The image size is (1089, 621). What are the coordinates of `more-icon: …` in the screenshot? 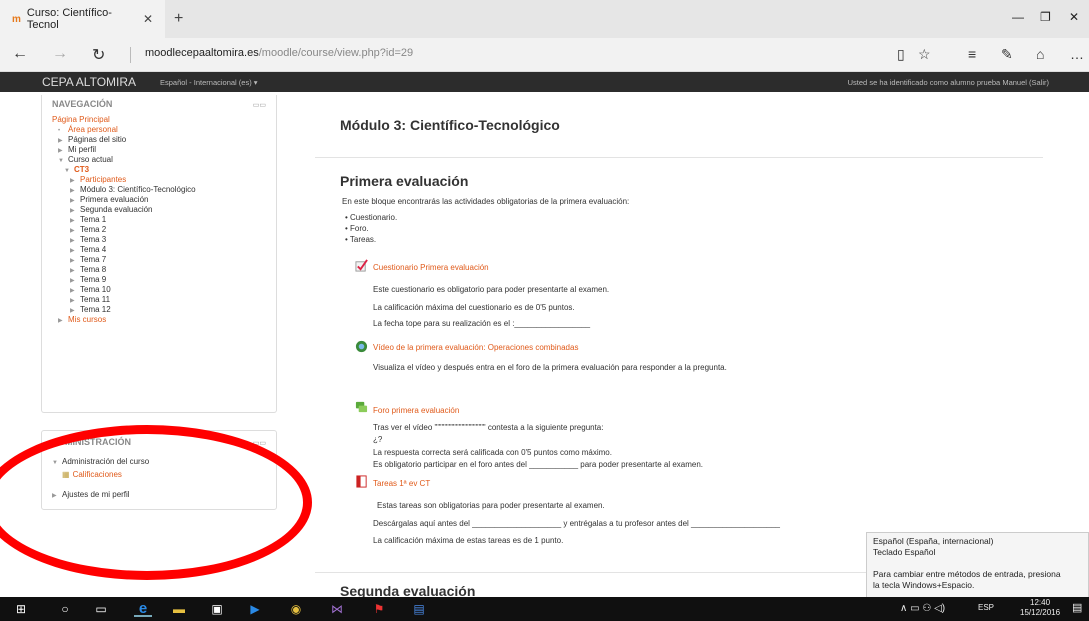 It's located at (1077, 54).